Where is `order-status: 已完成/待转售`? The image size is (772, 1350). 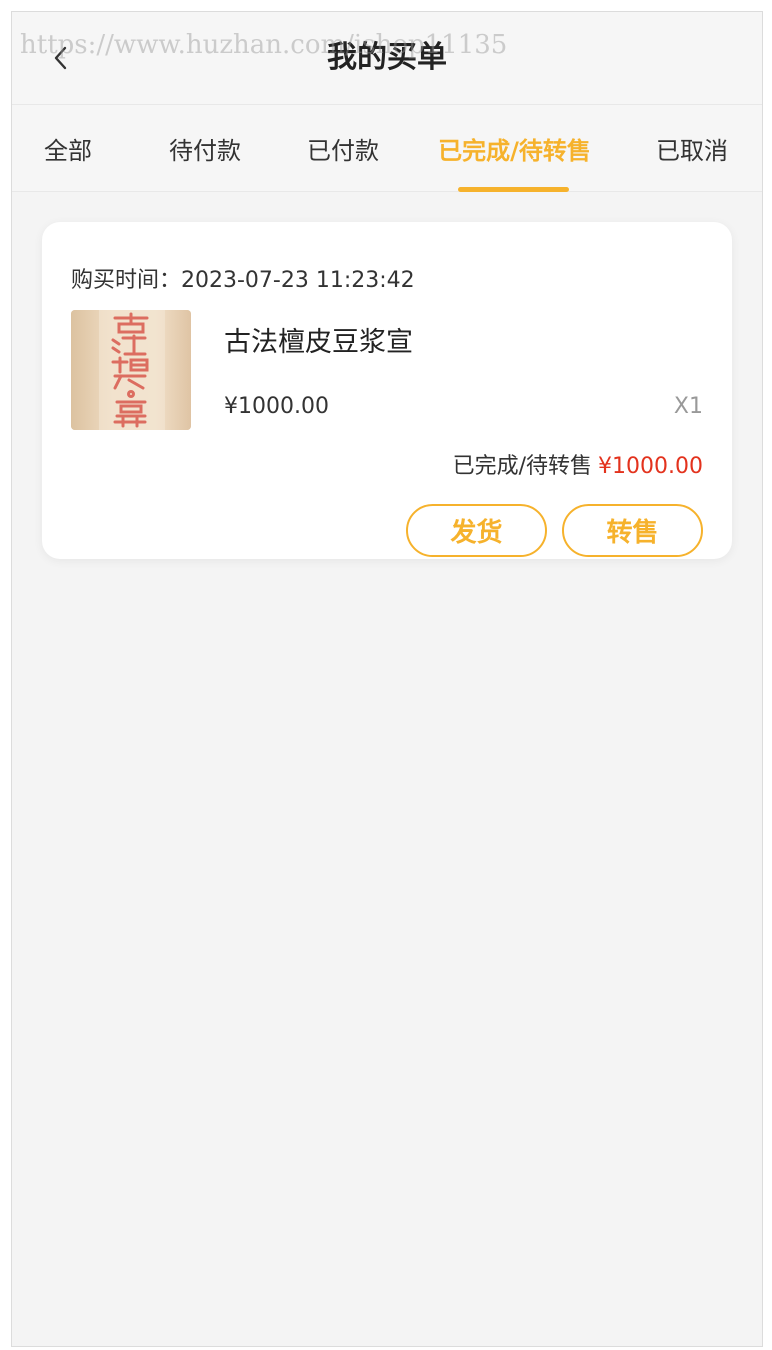
order-status: 已完成/待转售 is located at coordinates (522, 466).